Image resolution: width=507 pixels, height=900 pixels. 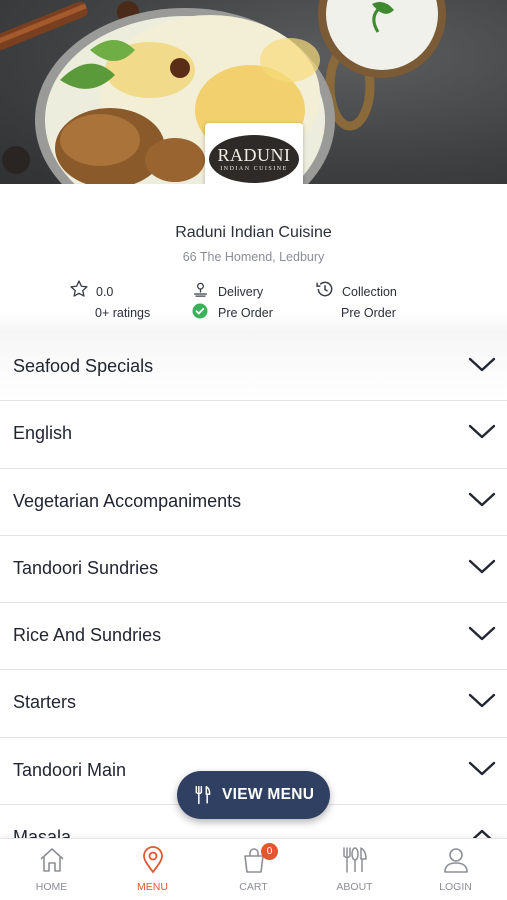 I want to click on delivery-location-icon, so click(x=200, y=289).